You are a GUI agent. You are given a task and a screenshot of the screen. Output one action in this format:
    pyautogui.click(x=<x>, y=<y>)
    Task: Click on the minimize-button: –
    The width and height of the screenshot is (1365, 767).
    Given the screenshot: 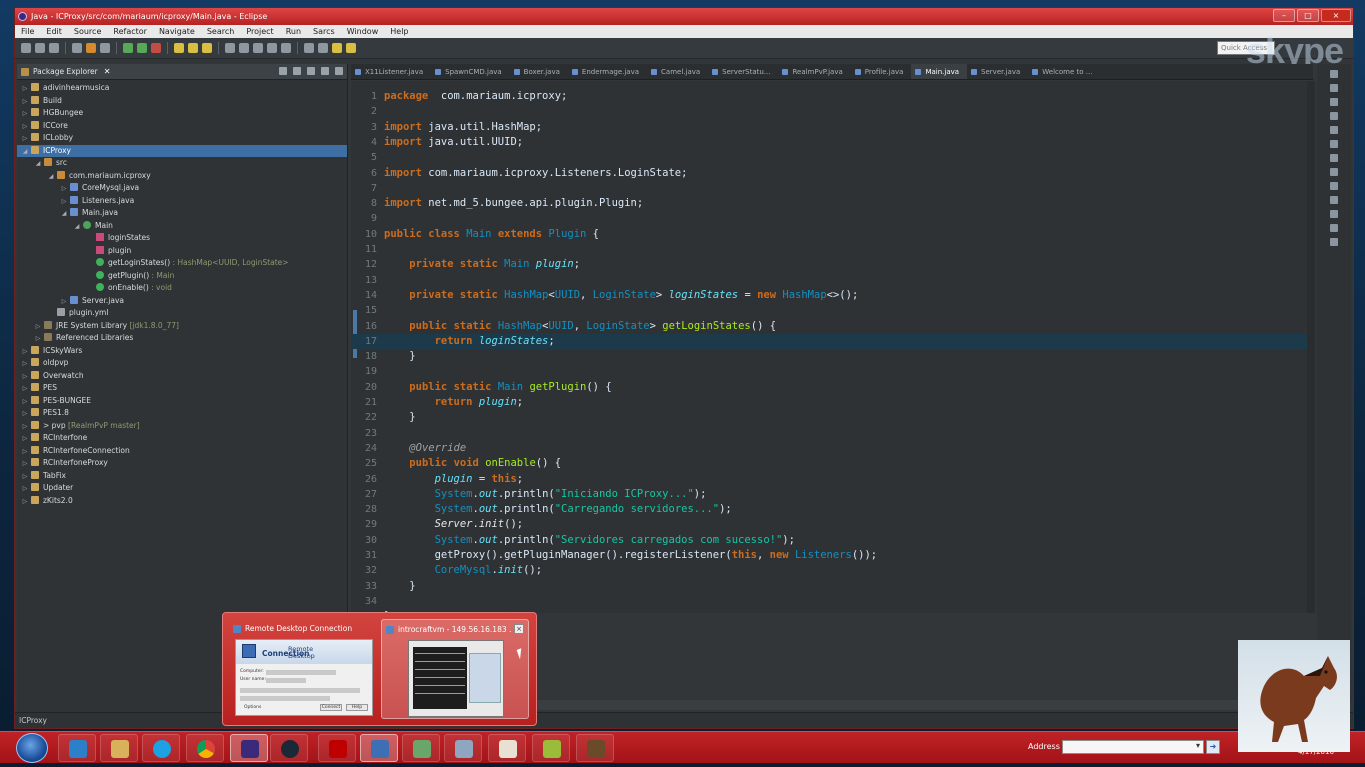 What is the action you would take?
    pyautogui.click(x=1284, y=15)
    